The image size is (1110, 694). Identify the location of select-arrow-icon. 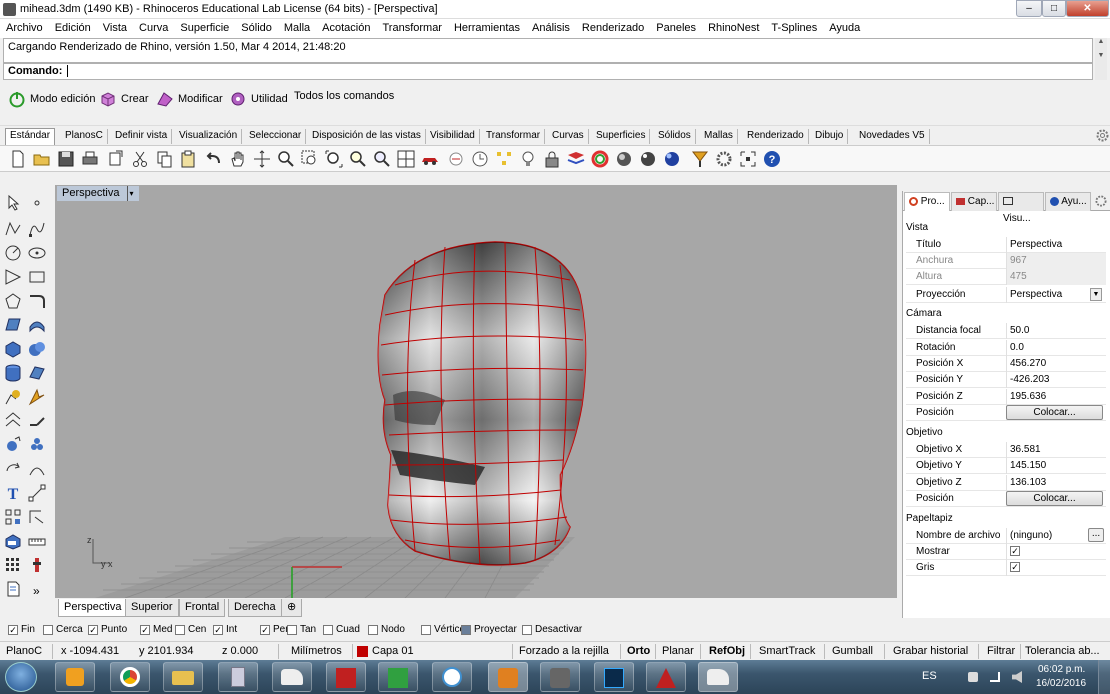
(13, 203).